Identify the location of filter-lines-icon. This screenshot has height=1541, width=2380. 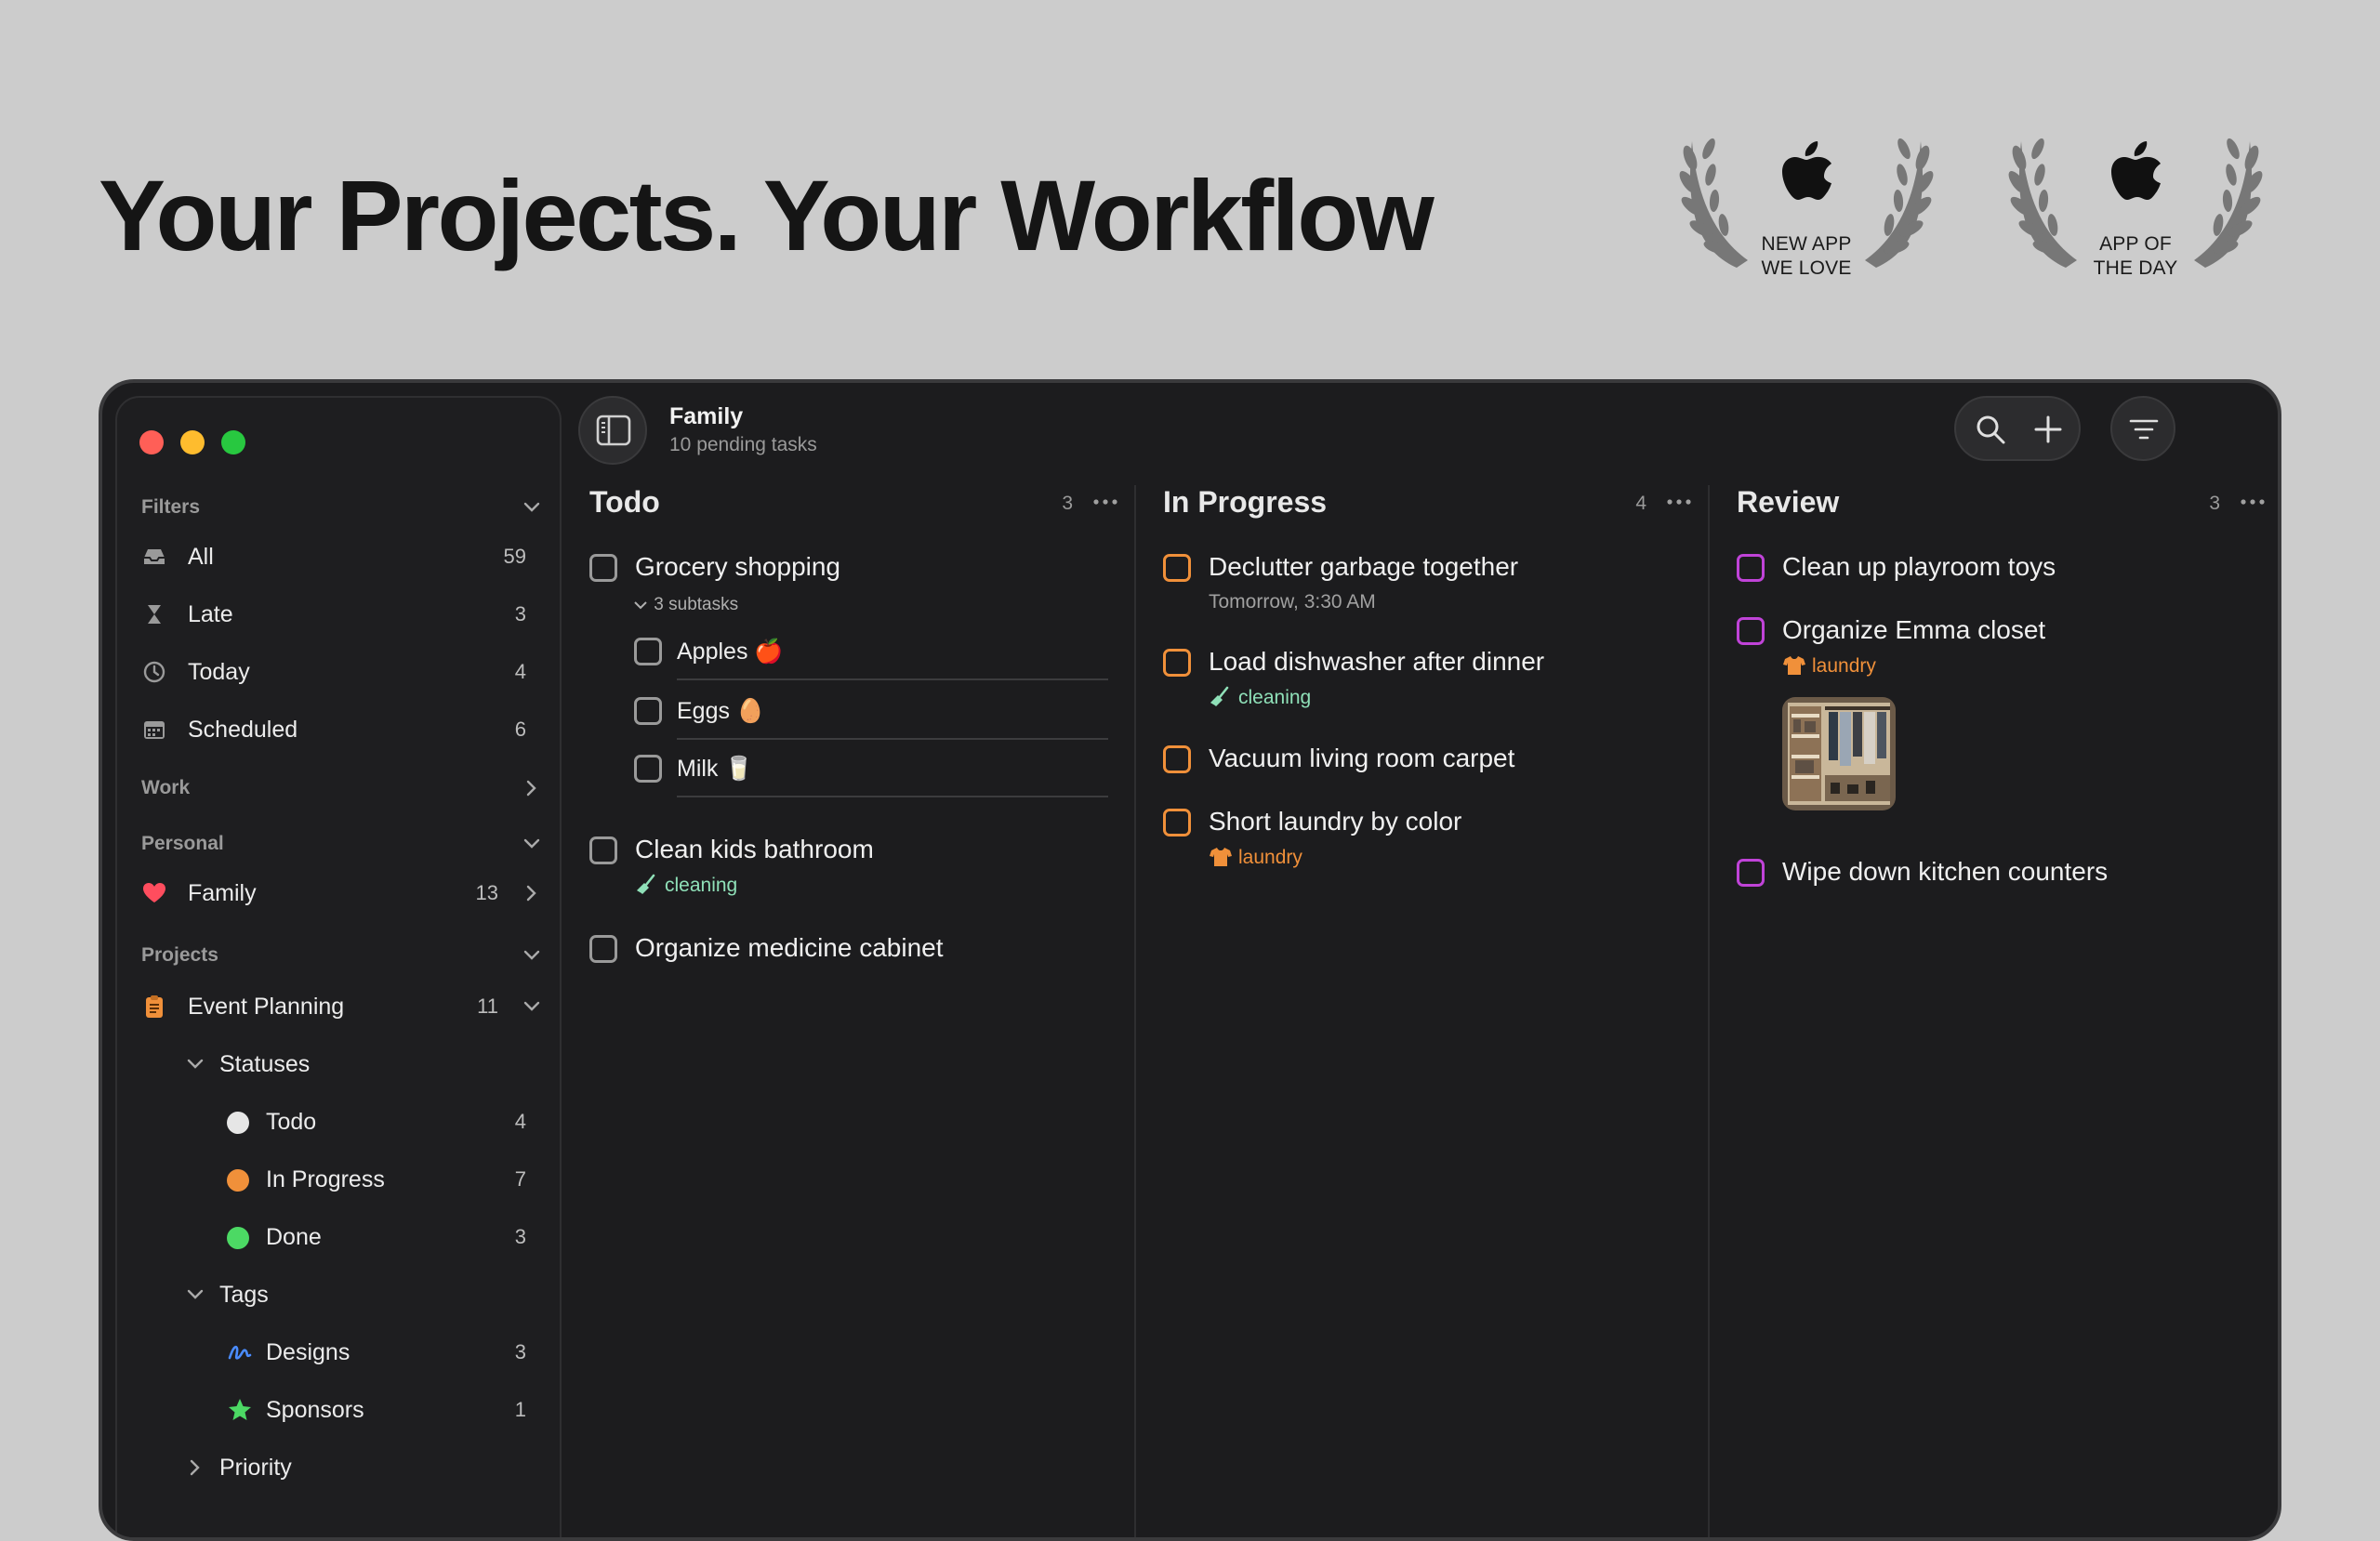
(2144, 429).